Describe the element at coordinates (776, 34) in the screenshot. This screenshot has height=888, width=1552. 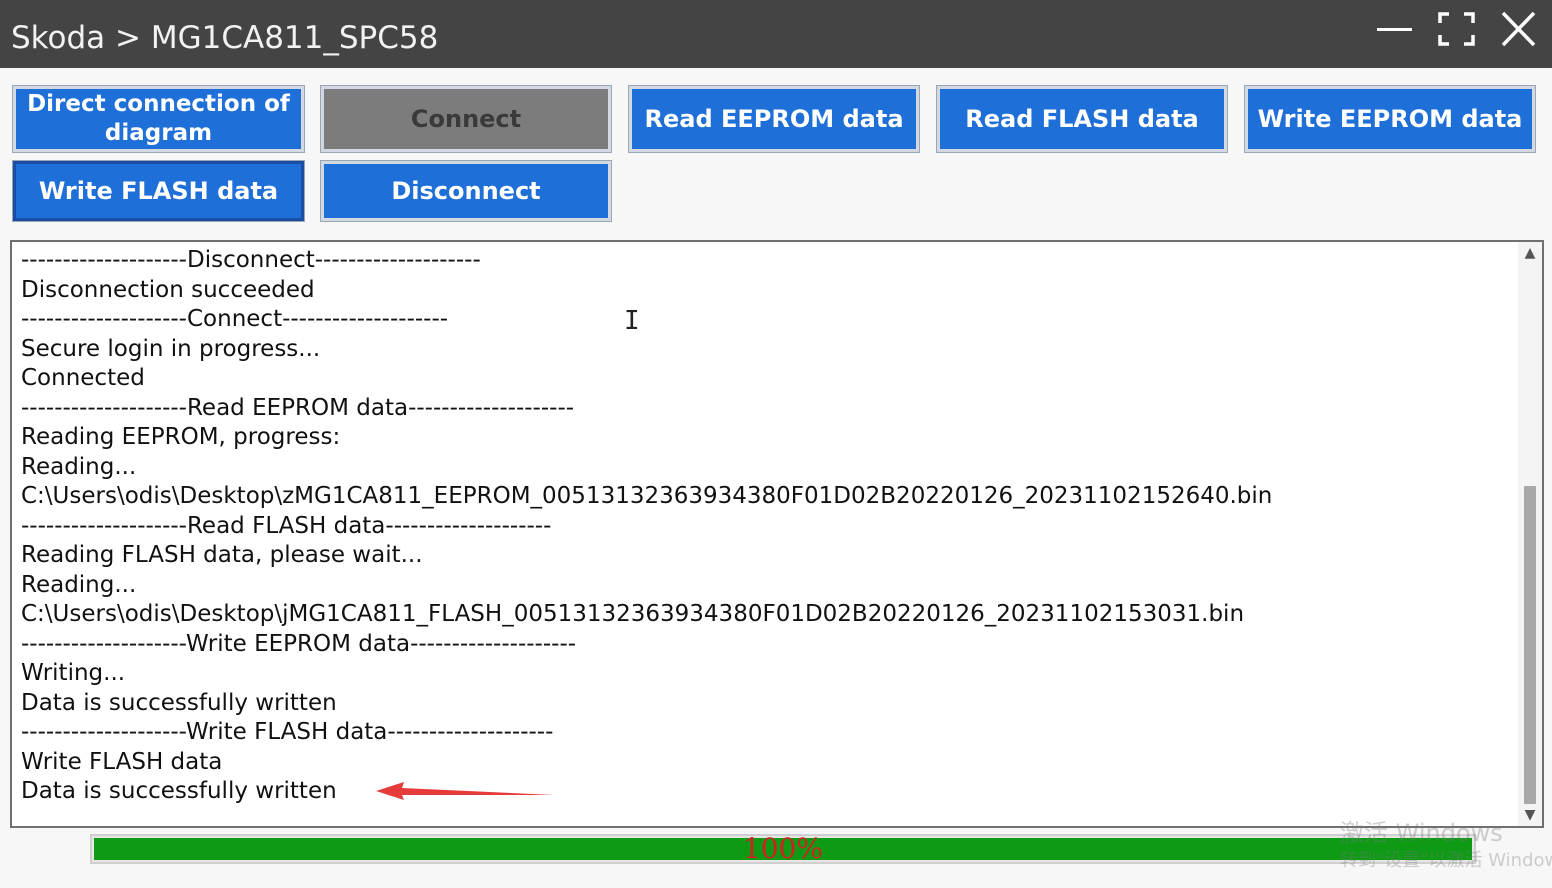
I see `title-bar: Skoda > MG1CA811_SPC58` at that location.